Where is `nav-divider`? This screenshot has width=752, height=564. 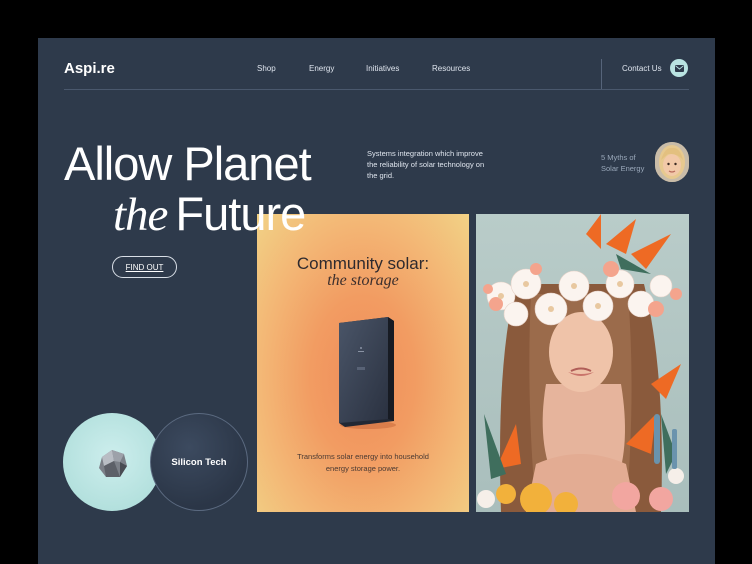
nav-divider is located at coordinates (601, 74).